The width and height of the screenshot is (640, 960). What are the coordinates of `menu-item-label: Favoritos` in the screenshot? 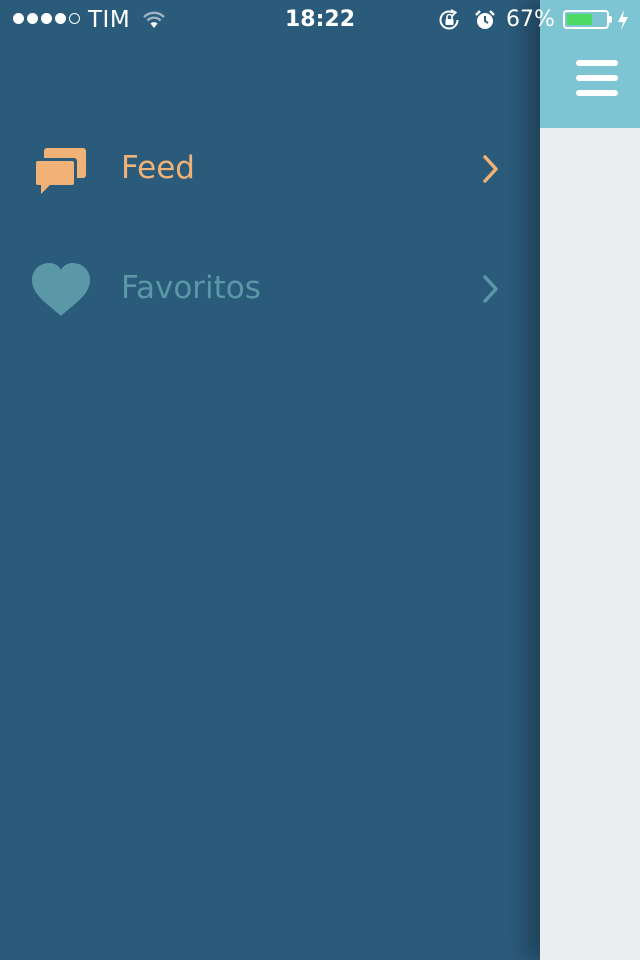 It's located at (191, 288).